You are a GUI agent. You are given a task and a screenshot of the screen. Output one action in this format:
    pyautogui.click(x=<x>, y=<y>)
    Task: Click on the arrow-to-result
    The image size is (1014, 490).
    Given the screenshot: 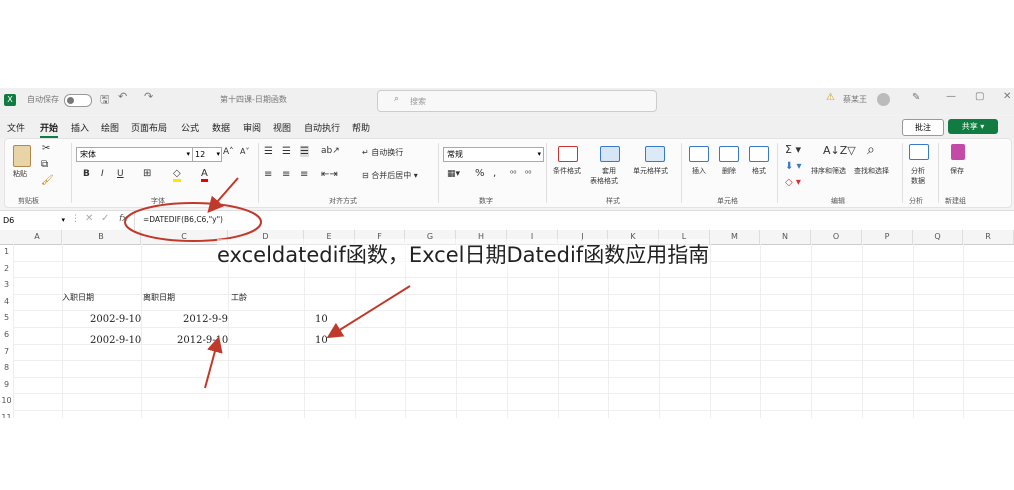 What is the action you would take?
    pyautogui.click(x=368, y=312)
    